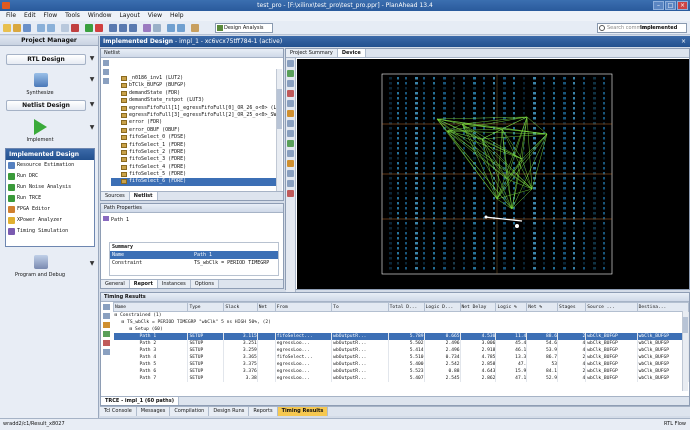 The height and width of the screenshot is (430, 690). I want to click on netlist-row: demandState (FDR), so click(196, 93).